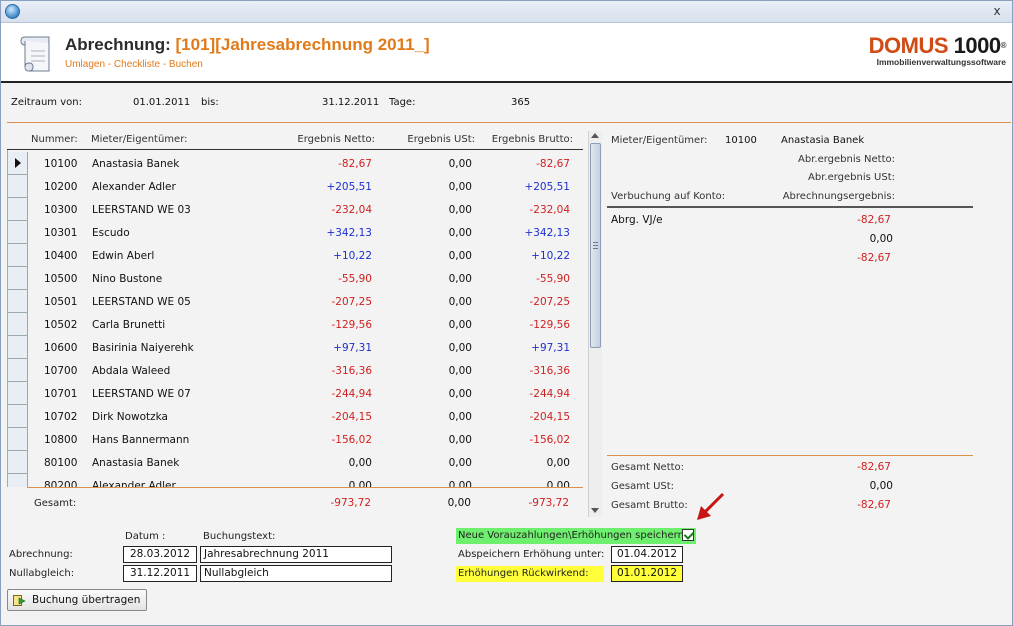 The width and height of the screenshot is (1013, 626). Describe the element at coordinates (553, 279) in the screenshot. I see `cell-gross: -55,90` at that location.